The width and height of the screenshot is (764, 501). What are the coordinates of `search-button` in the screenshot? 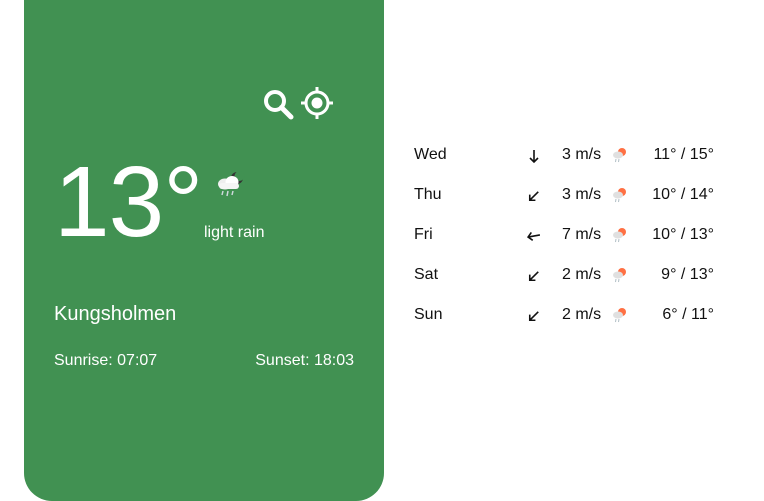 It's located at (279, 104).